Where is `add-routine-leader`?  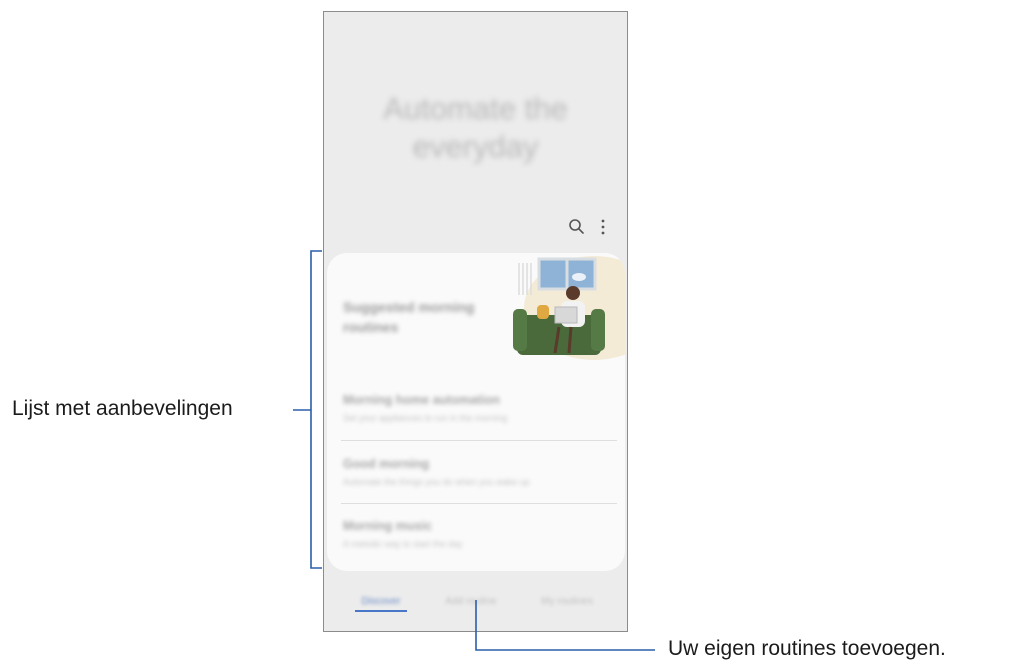 add-routine-leader is located at coordinates (565, 625).